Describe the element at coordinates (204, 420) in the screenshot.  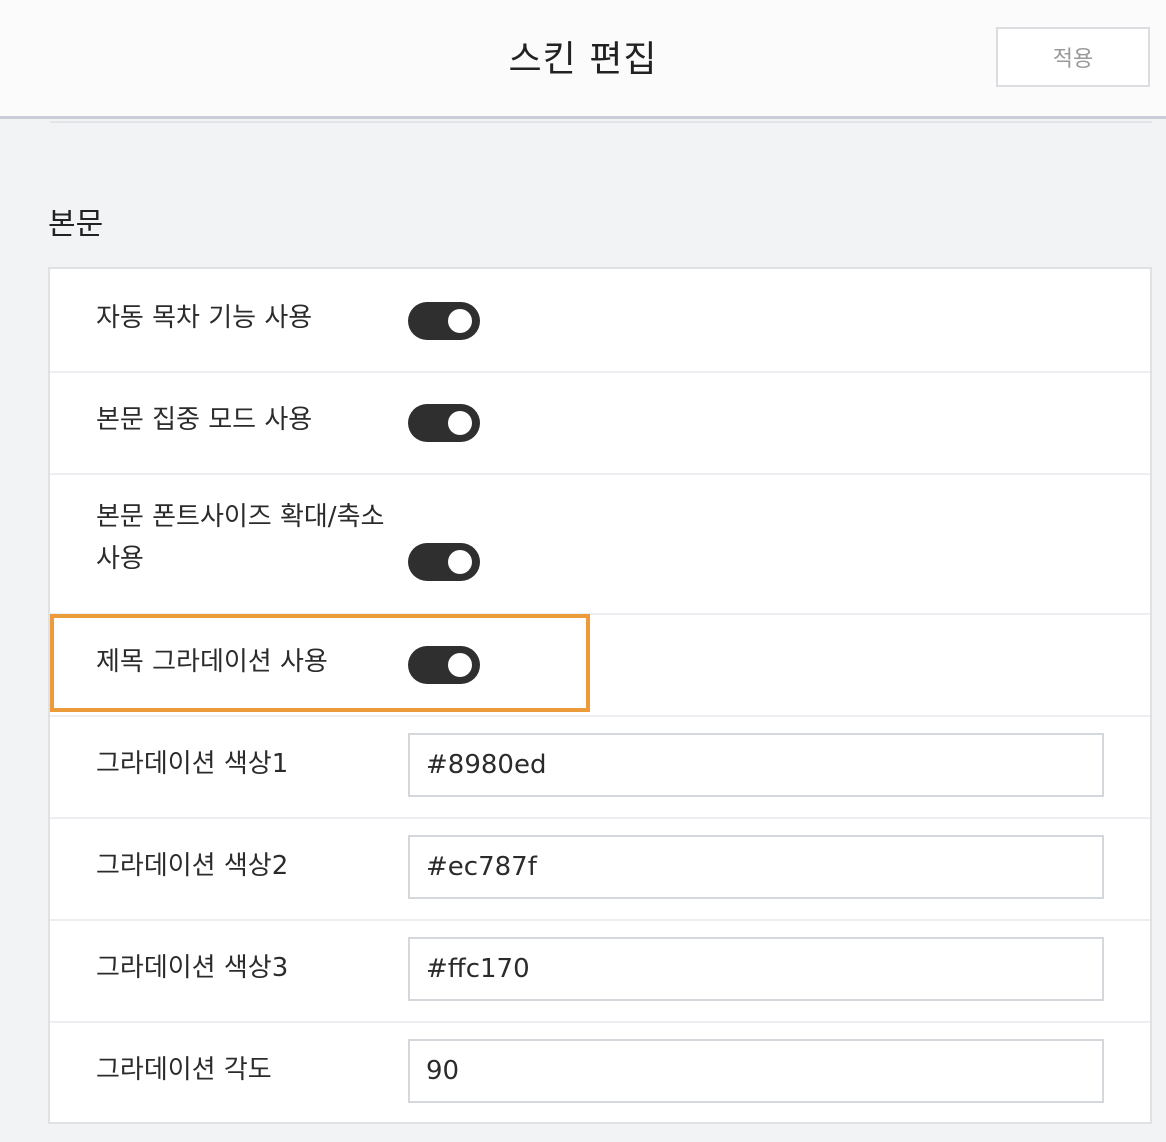
I see `setting-label: 본문 집중 모드 사용` at that location.